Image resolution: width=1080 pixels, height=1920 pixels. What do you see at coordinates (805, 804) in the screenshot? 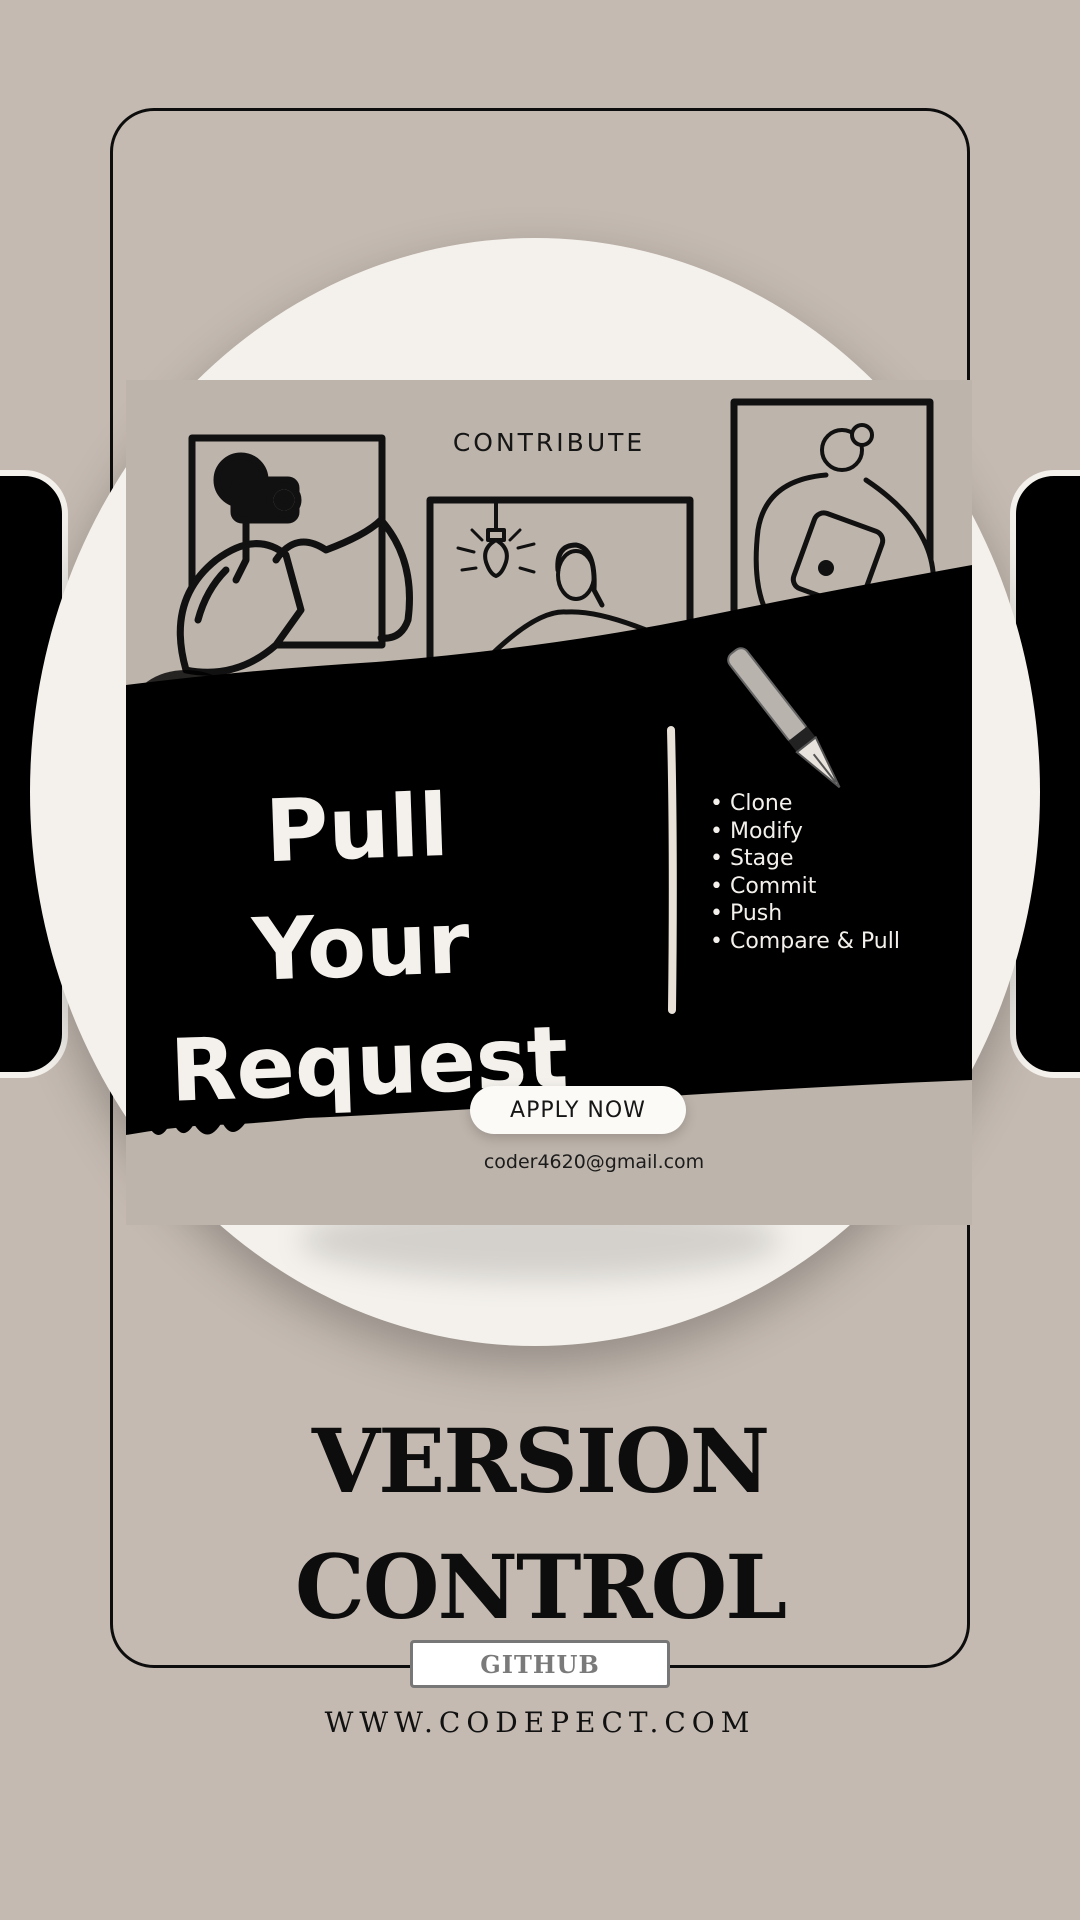
I see `step-clone: Clone` at bounding box center [805, 804].